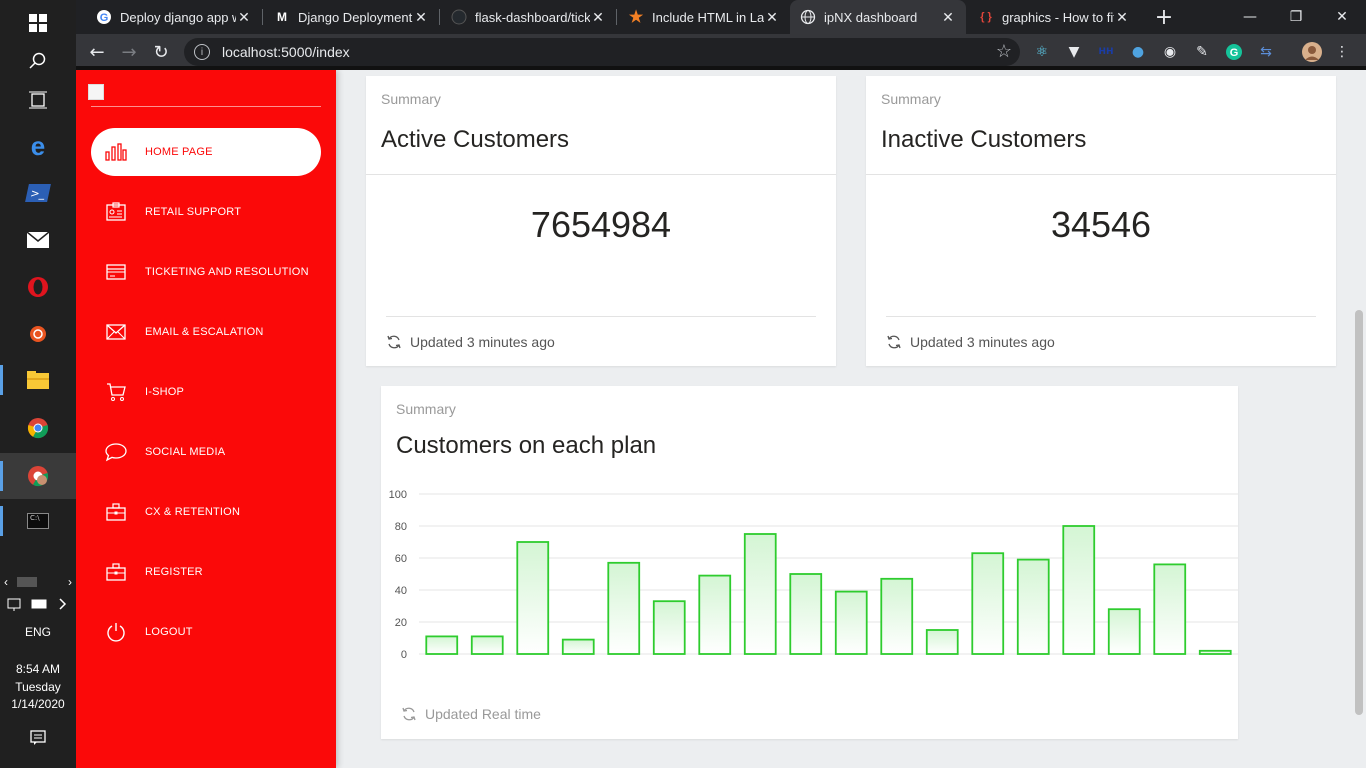 This screenshot has width=1366, height=768. Describe the element at coordinates (351, 17) in the screenshot. I see `tab-django-deployment: M Django Deployment C ✕` at that location.